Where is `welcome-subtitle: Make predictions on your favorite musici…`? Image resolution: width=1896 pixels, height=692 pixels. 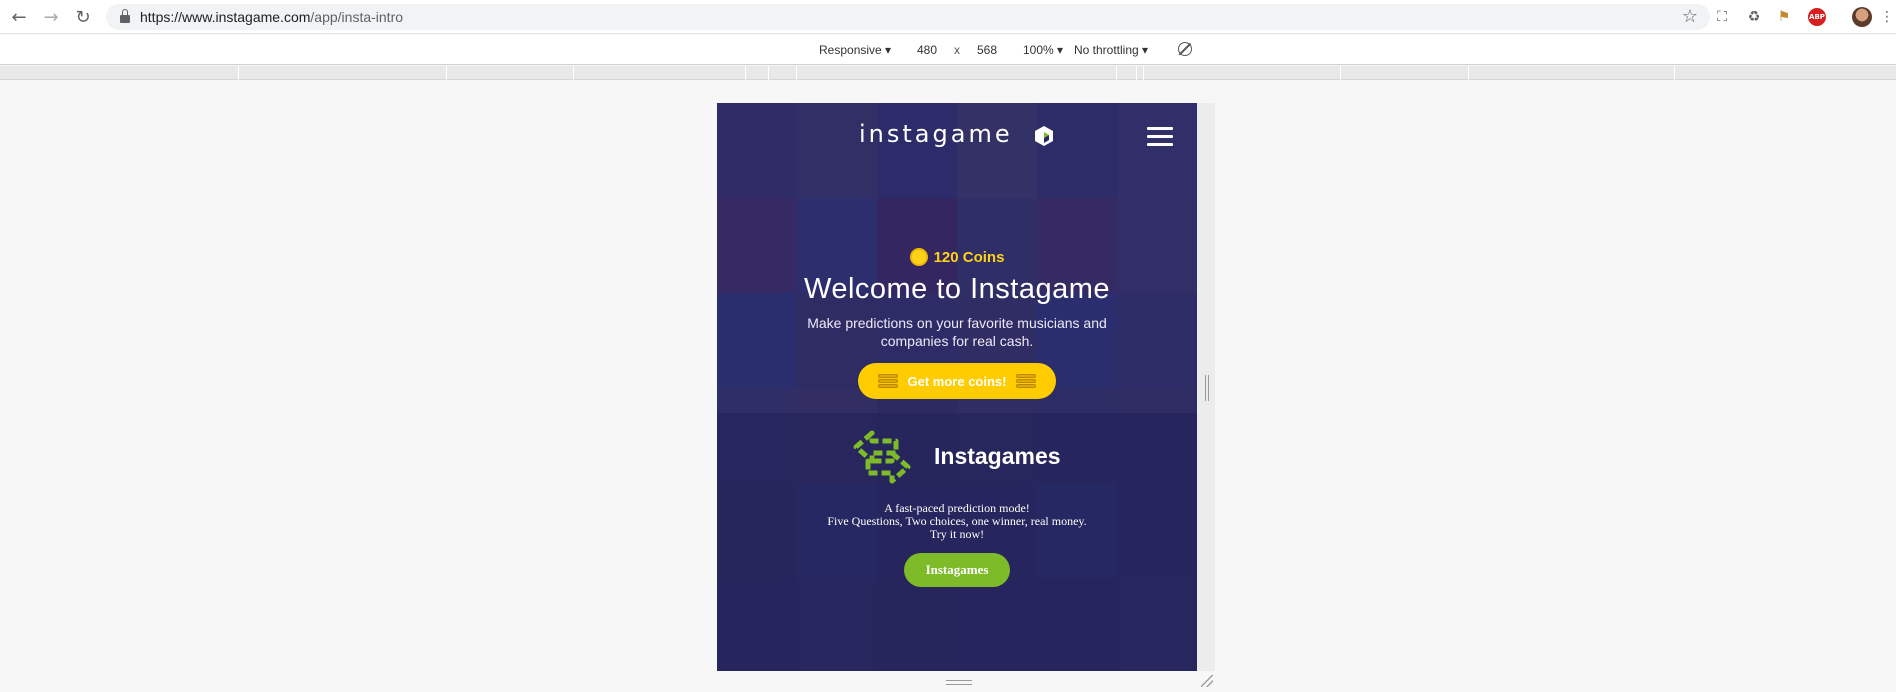
welcome-subtitle: Make predictions on your favorite musici… is located at coordinates (957, 332).